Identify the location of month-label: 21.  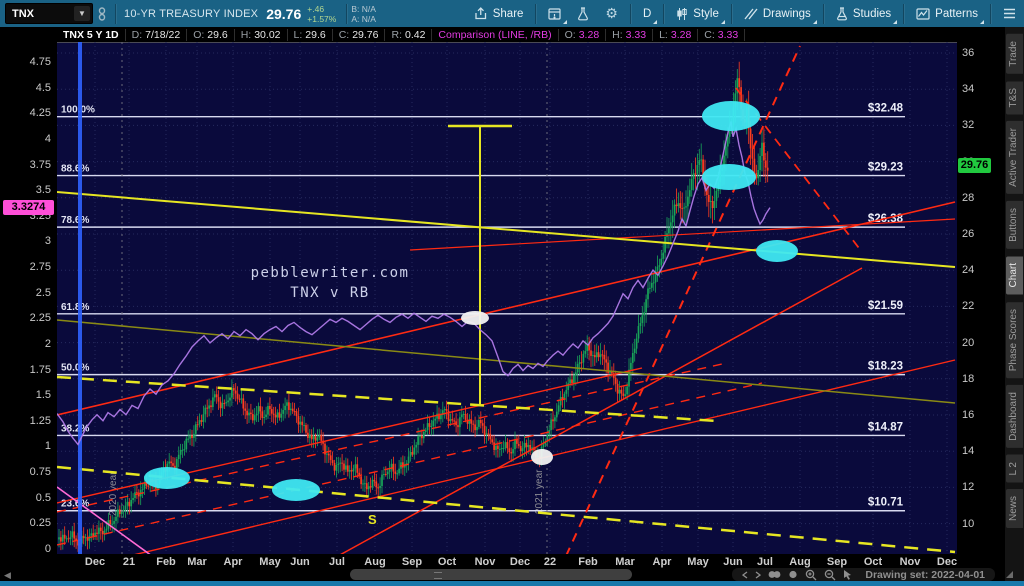
(129, 562).